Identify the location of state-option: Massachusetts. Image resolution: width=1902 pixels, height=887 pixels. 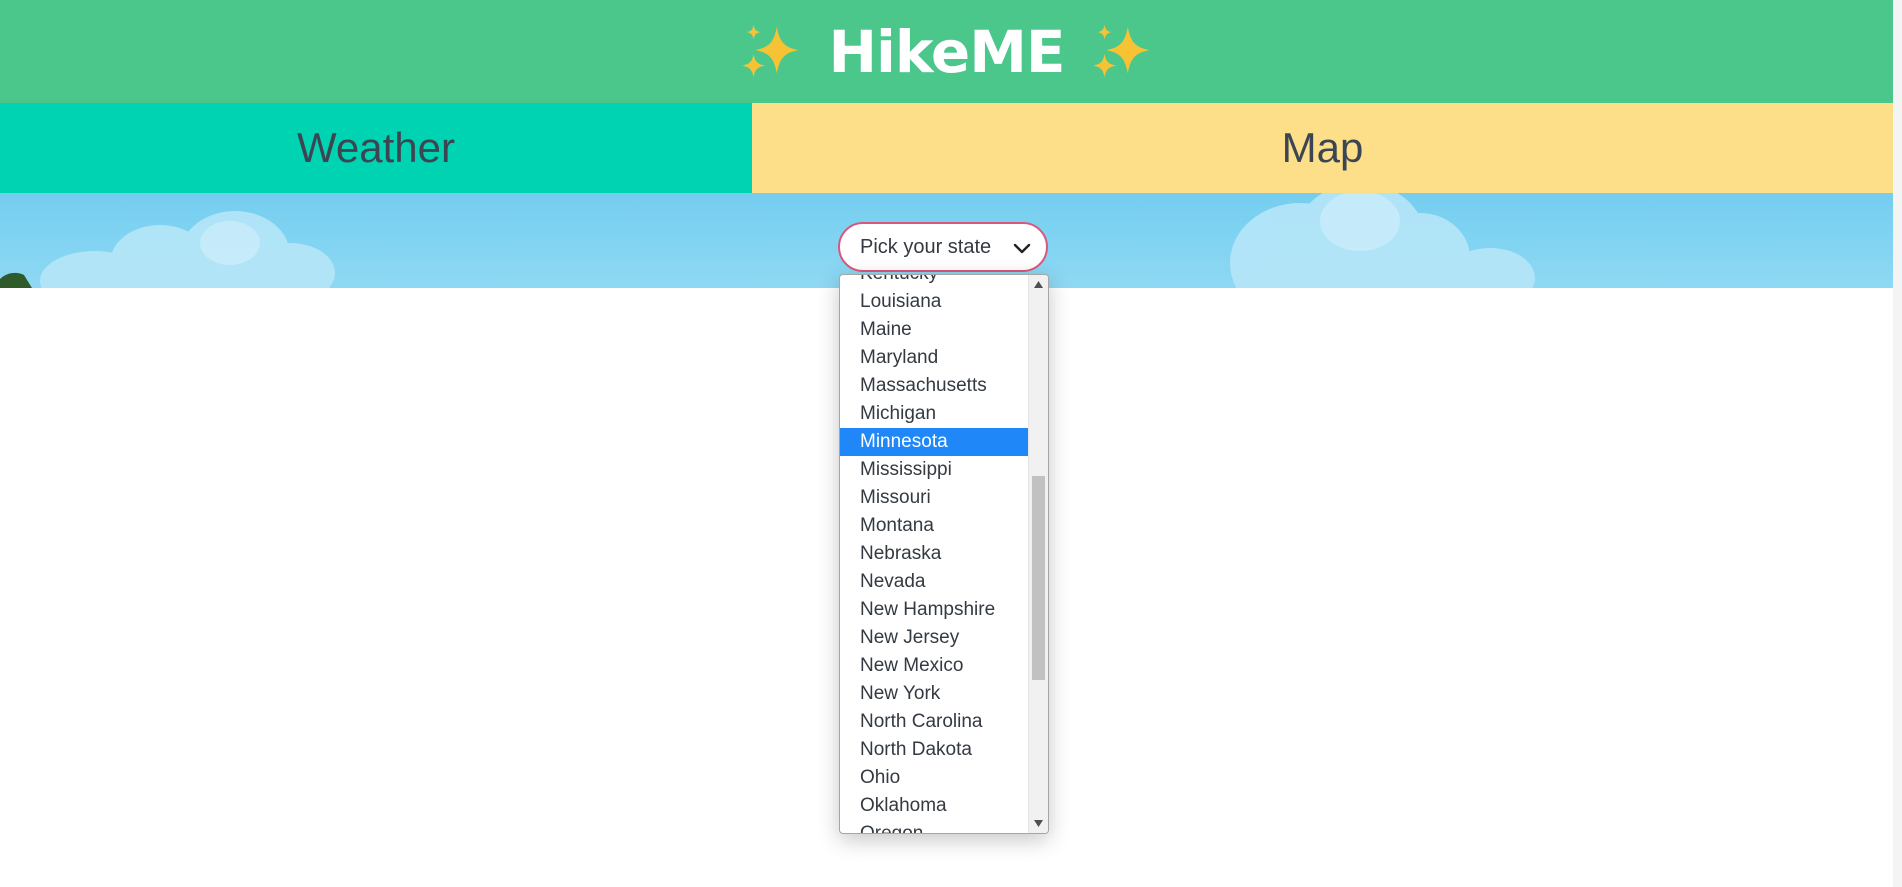
(934, 386).